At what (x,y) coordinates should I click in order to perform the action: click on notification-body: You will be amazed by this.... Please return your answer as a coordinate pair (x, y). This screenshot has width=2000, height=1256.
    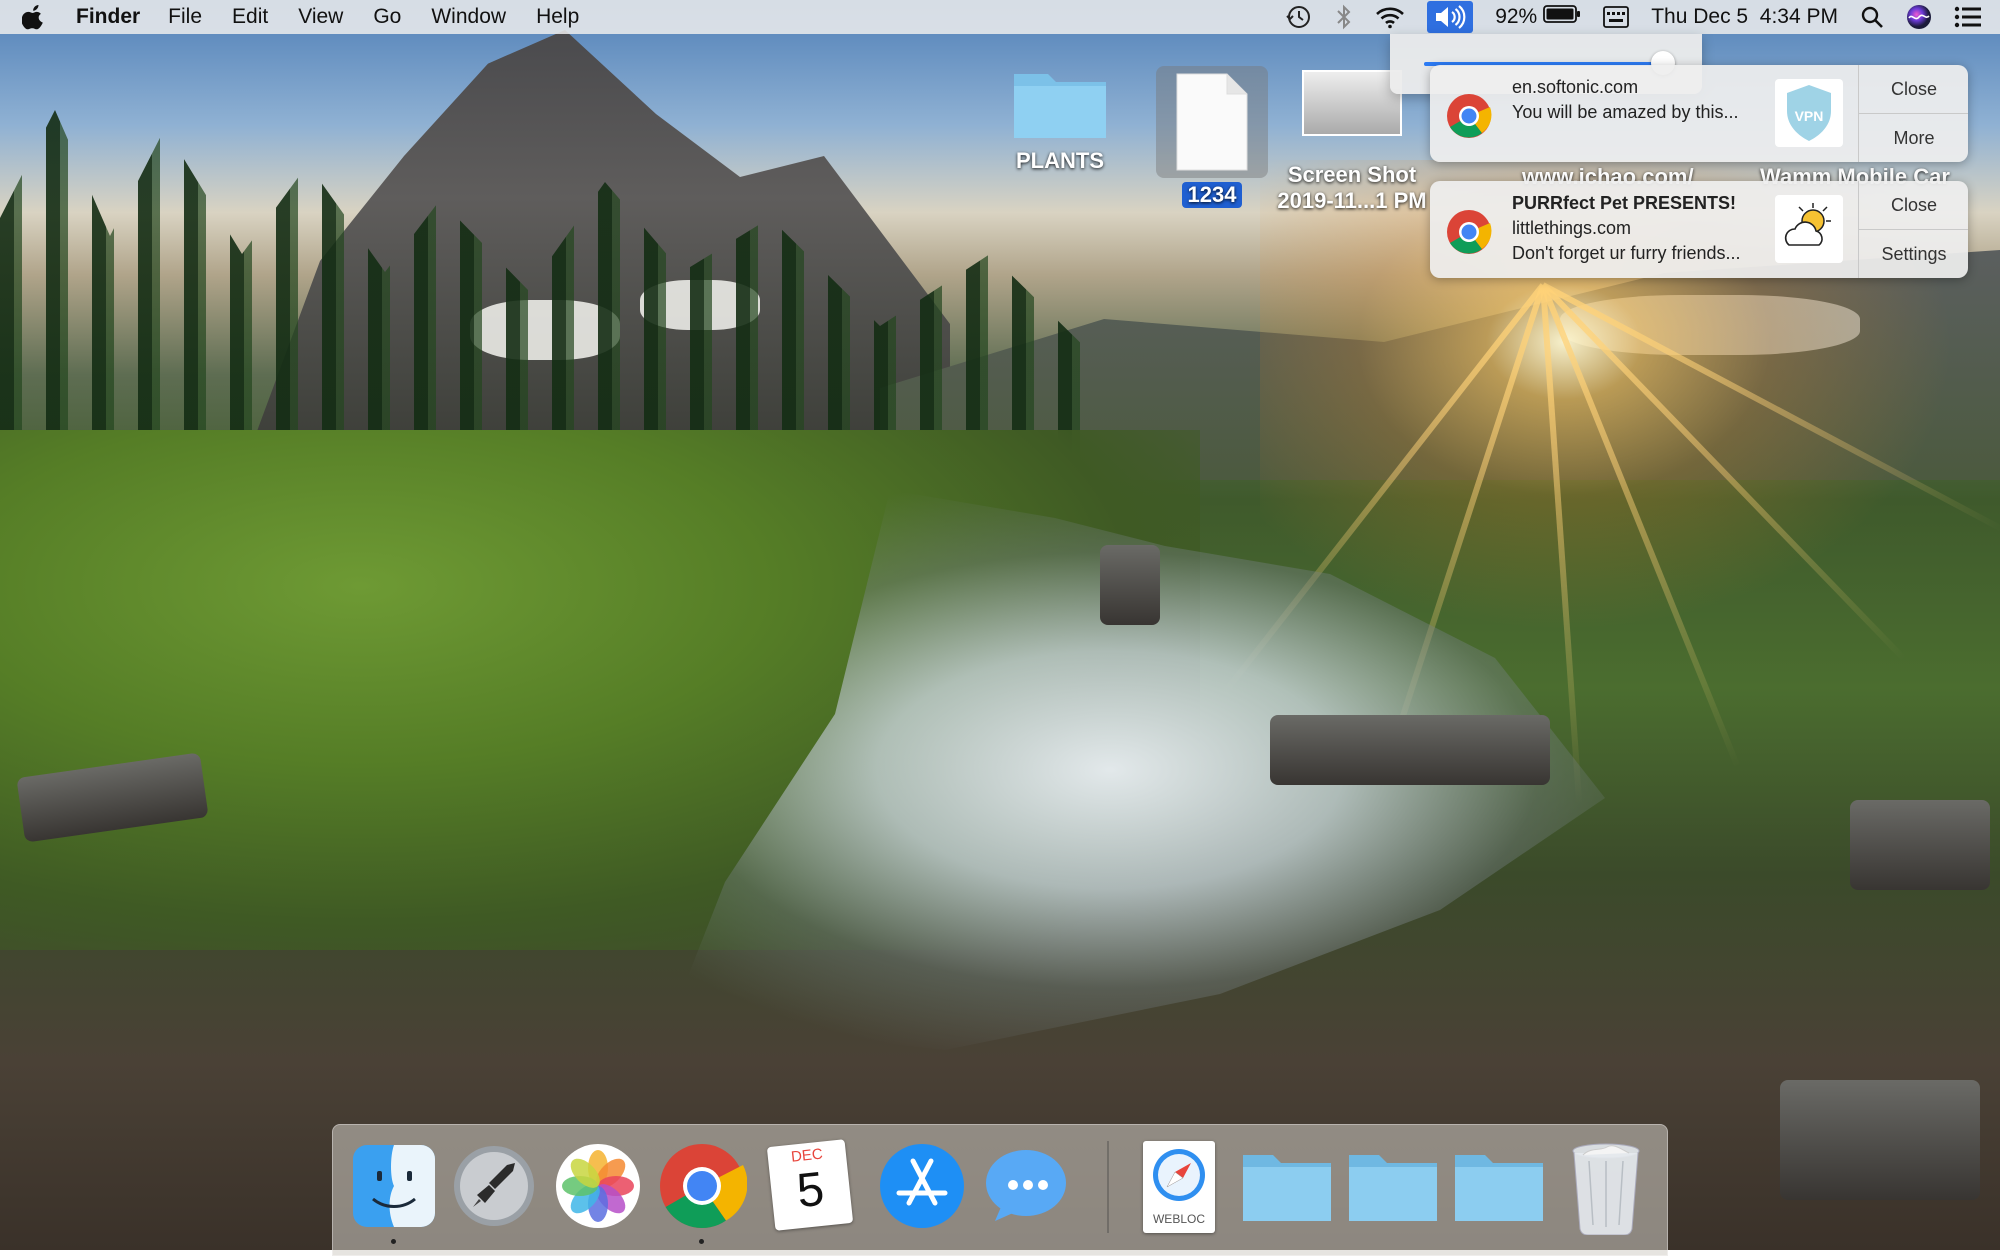
    Looking at the image, I should click on (1625, 112).